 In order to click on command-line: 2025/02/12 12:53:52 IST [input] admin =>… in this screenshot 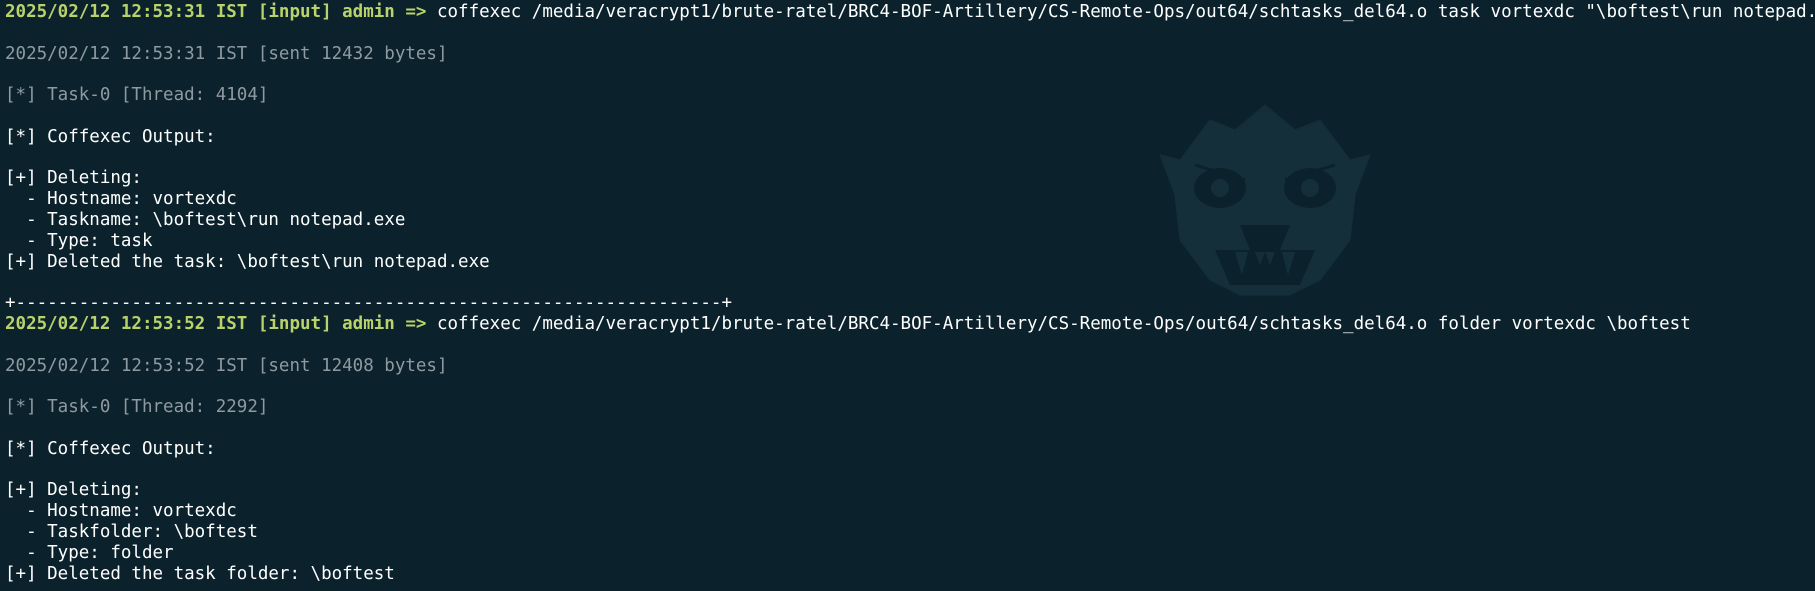, I will do `click(910, 324)`.